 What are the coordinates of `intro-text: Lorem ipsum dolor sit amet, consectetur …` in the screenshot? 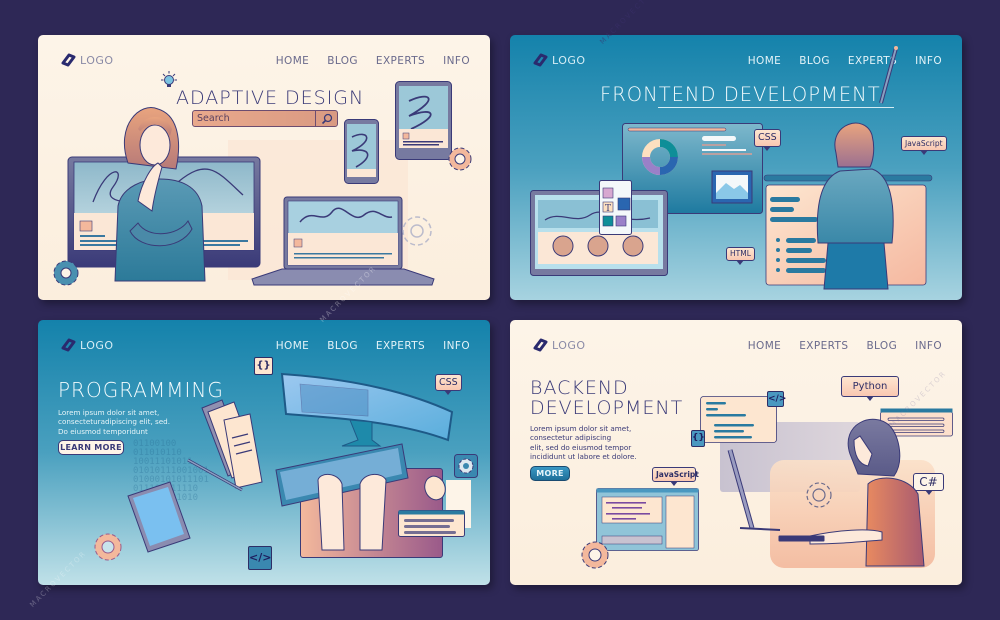 It's located at (583, 442).